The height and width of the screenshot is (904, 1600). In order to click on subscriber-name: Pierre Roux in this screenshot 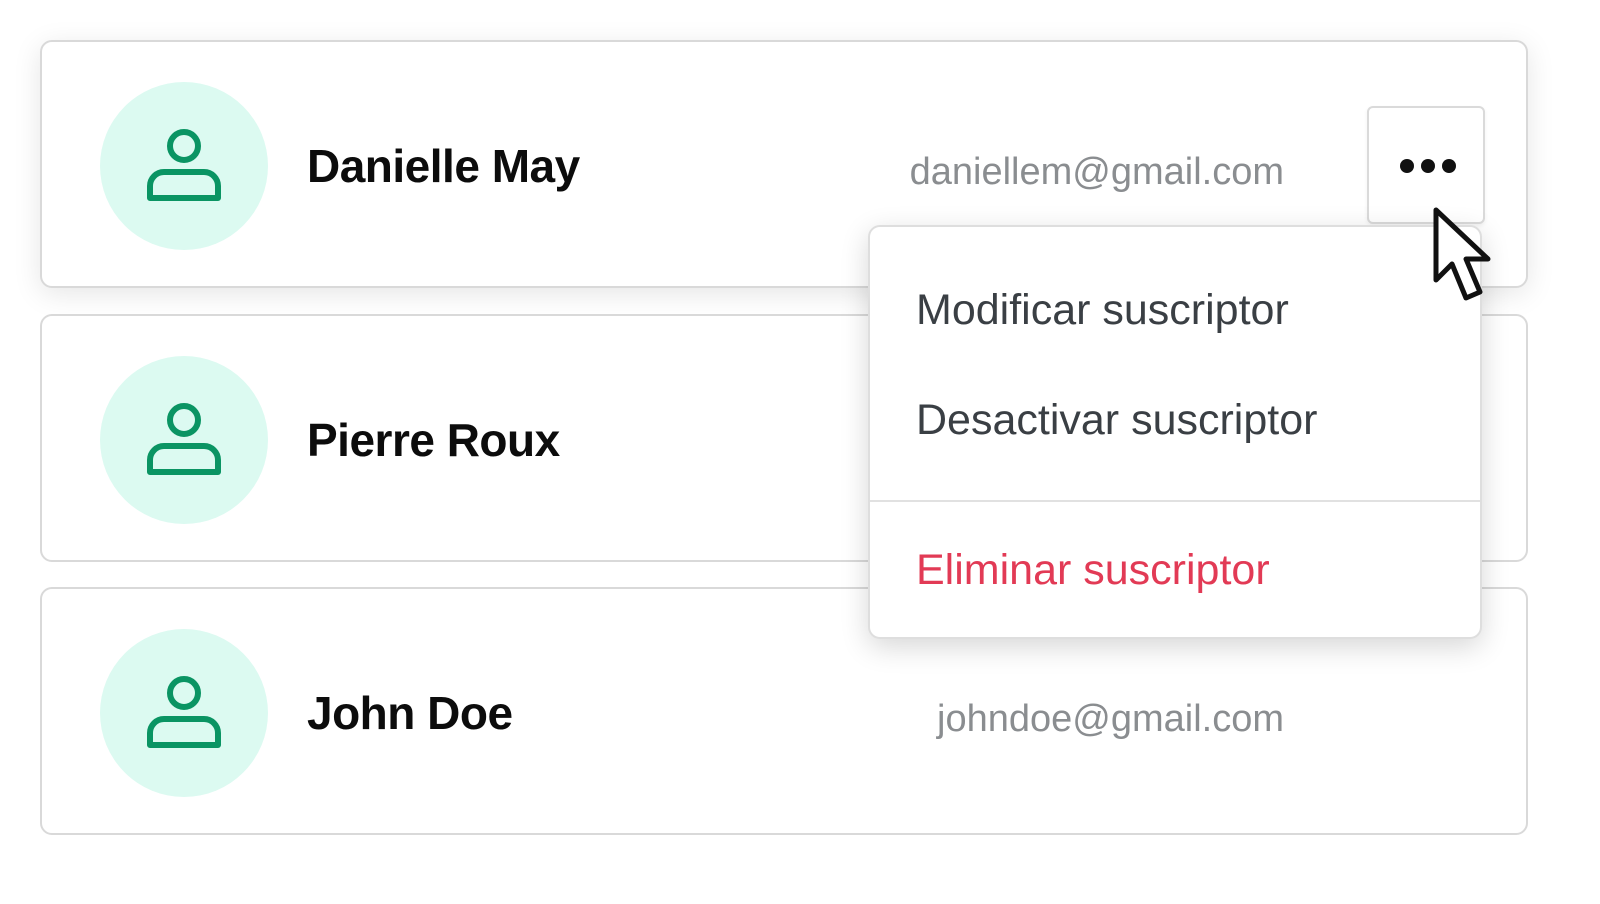, I will do `click(433, 440)`.